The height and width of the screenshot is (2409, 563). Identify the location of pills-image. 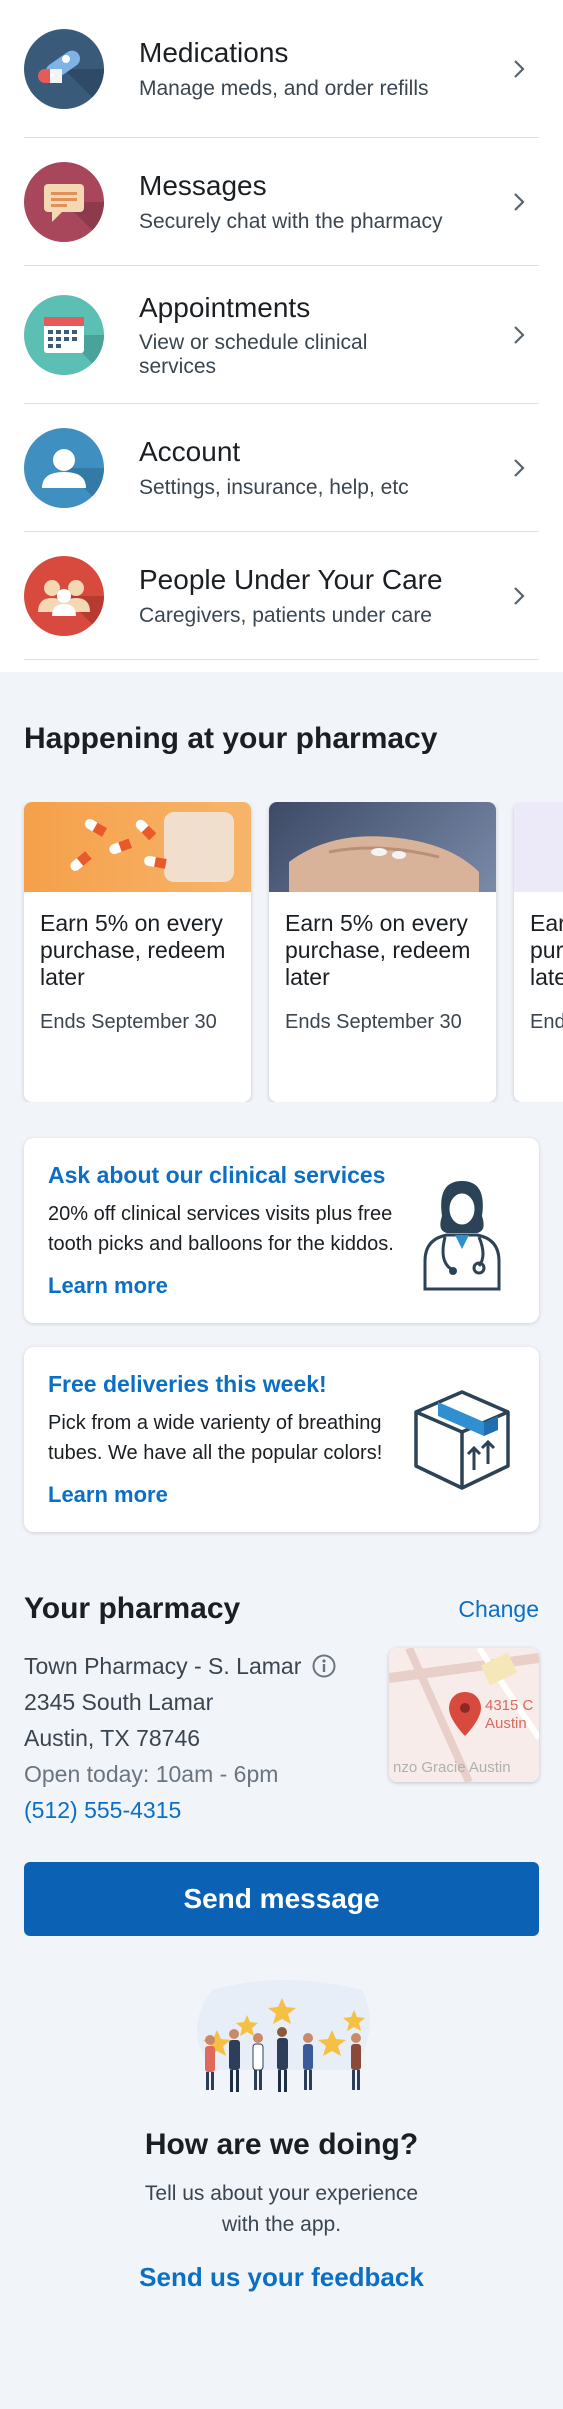
(137, 847).